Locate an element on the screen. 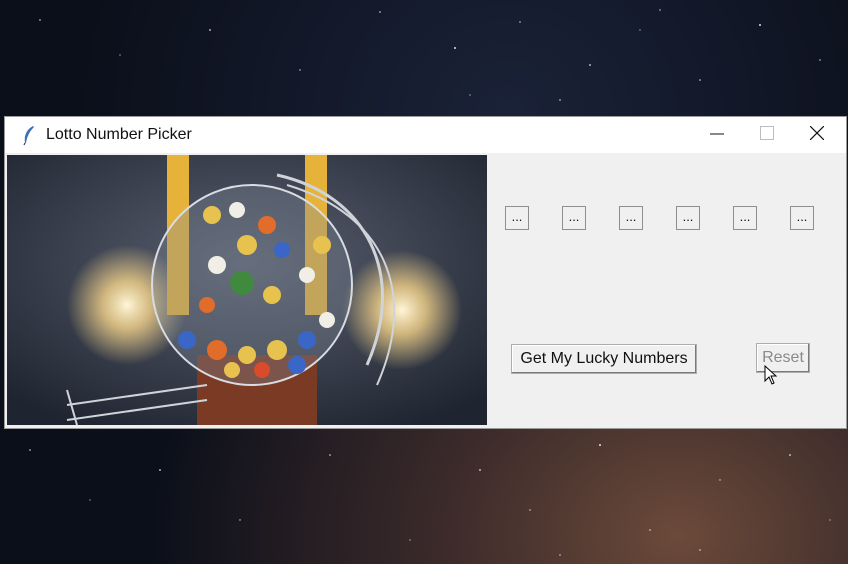  title-bar: Lotto Number Picker is located at coordinates (425, 135).